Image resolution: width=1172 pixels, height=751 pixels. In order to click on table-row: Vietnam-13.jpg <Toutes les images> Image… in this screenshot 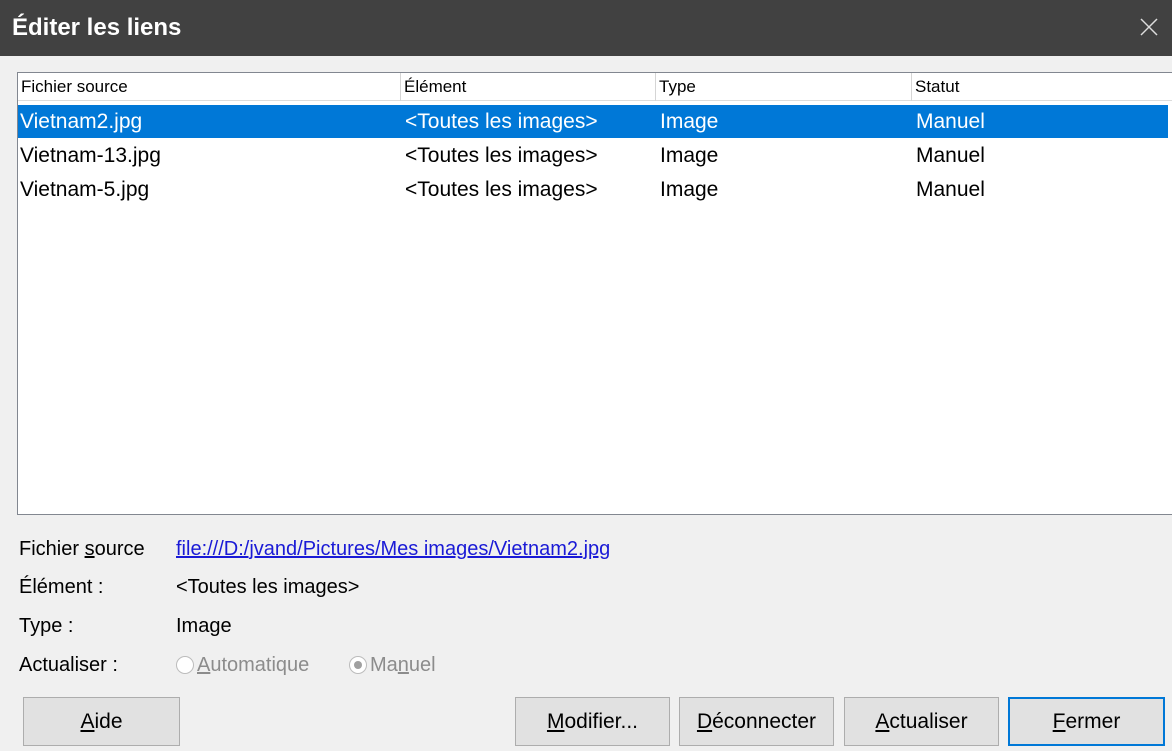, I will do `click(593, 155)`.